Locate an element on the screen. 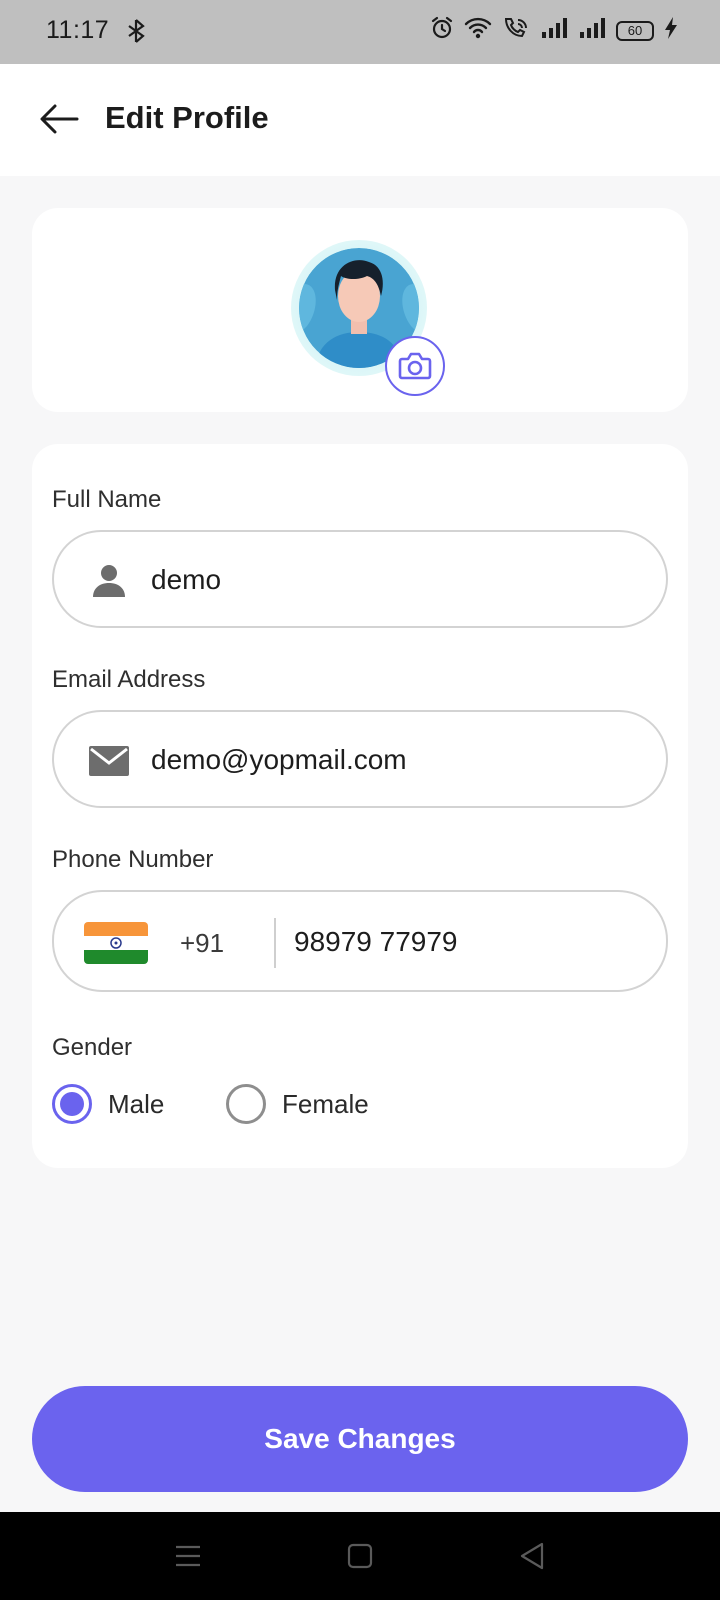 The height and width of the screenshot is (1600, 720). phone-label: Phone Number is located at coordinates (133, 859).